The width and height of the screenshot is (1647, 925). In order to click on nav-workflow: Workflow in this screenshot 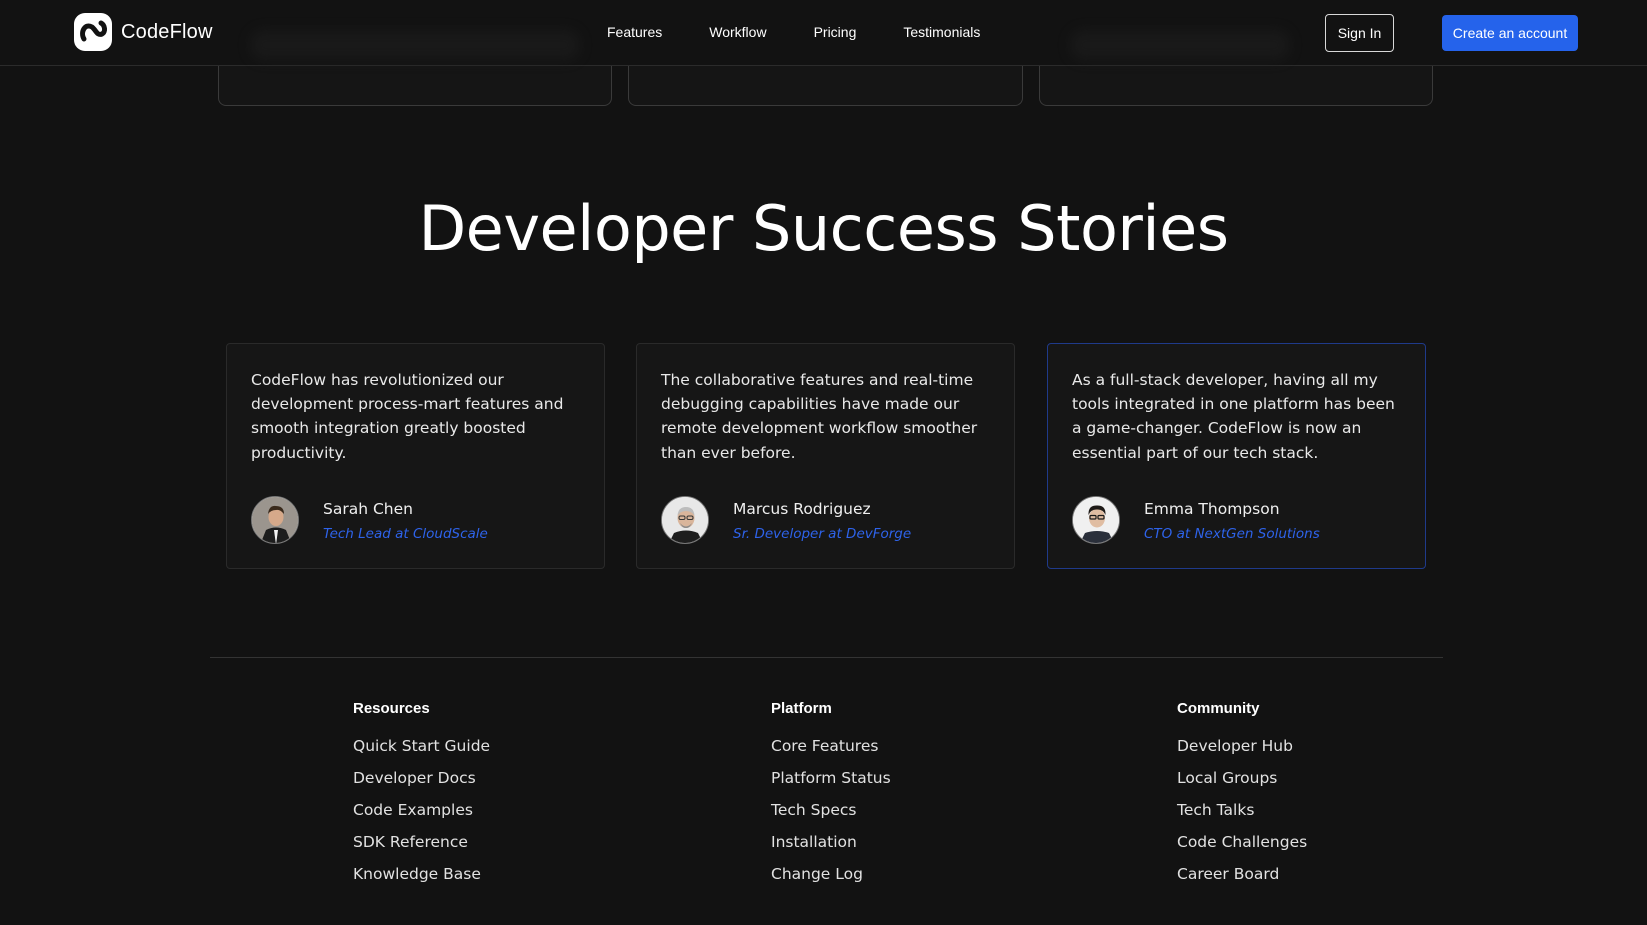, I will do `click(737, 32)`.